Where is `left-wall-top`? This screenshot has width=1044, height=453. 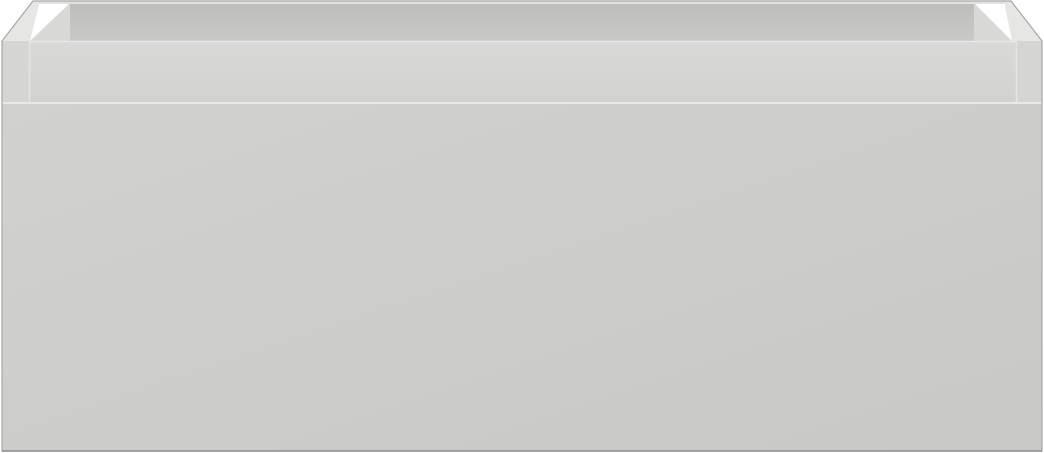
left-wall-top is located at coordinates (21, 21).